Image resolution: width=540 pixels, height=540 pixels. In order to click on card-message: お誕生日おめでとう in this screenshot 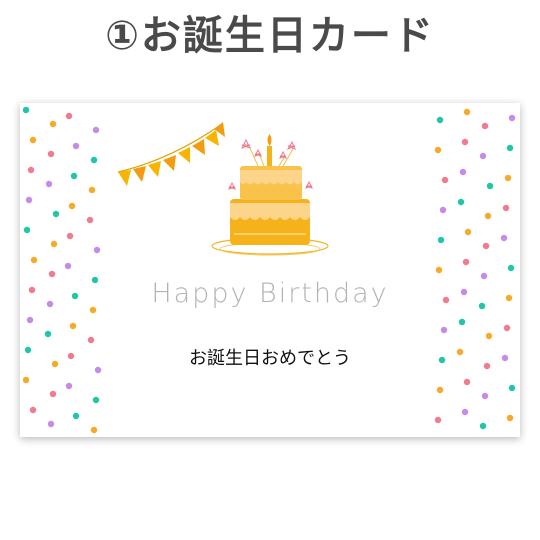, I will do `click(270, 358)`.